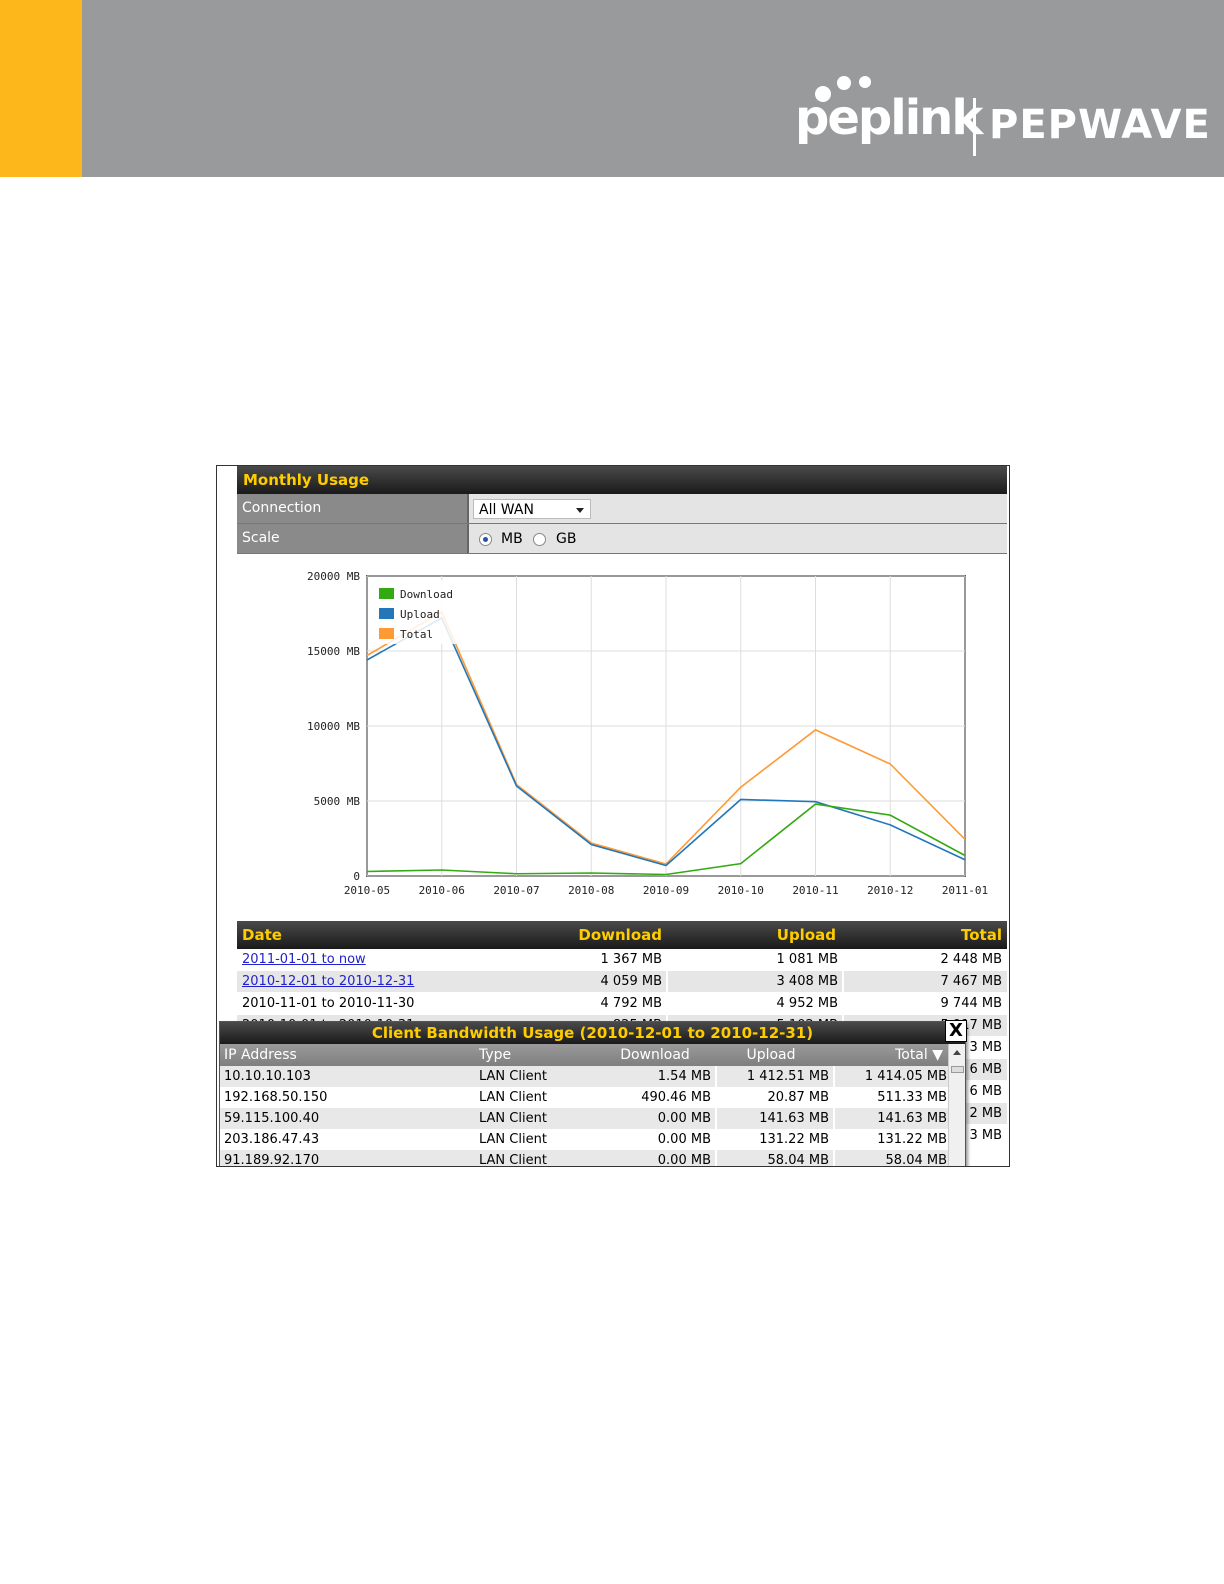 The width and height of the screenshot is (1224, 1584). Describe the element at coordinates (631, 1003) in the screenshot. I see `download-cell: 4 792 MB` at that location.